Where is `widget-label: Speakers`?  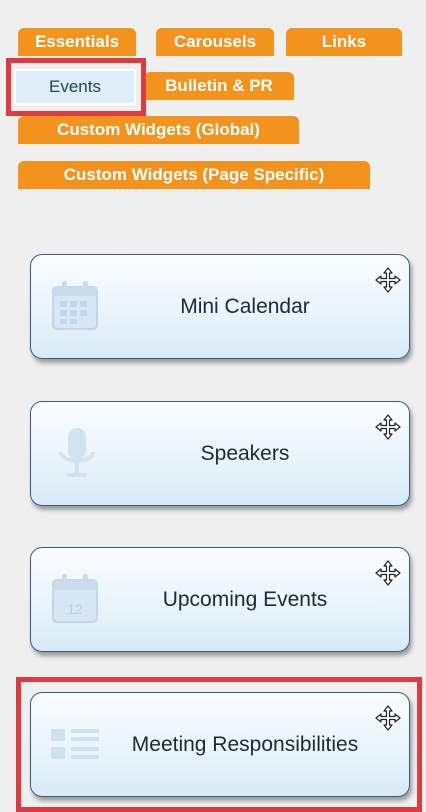 widget-label: Speakers is located at coordinates (245, 453).